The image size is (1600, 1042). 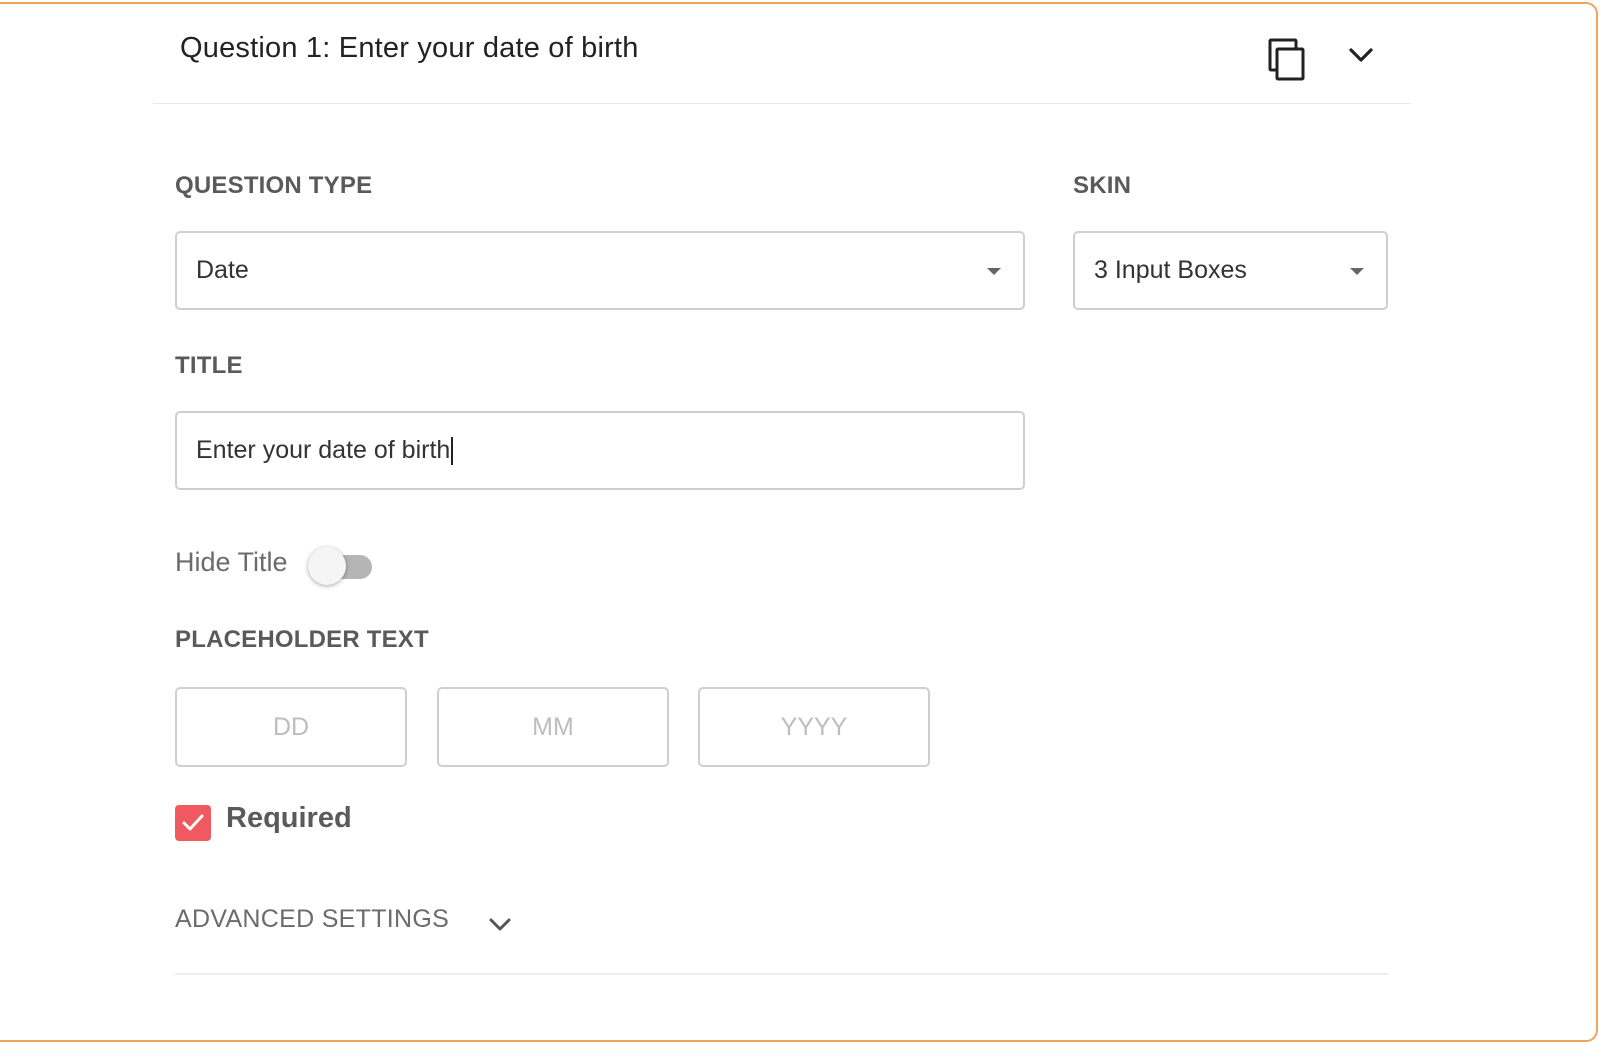 I want to click on question-type-label: QUESTION TYPE, so click(x=274, y=185).